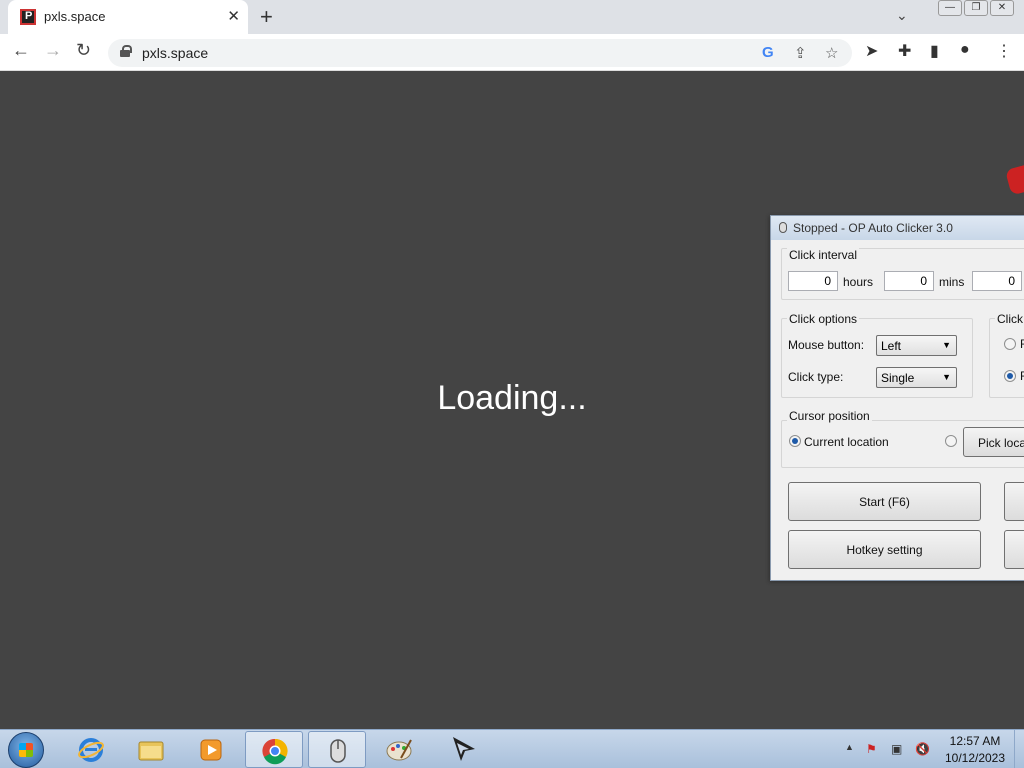 The height and width of the screenshot is (768, 1024). I want to click on lock-icon, so click(126, 51).